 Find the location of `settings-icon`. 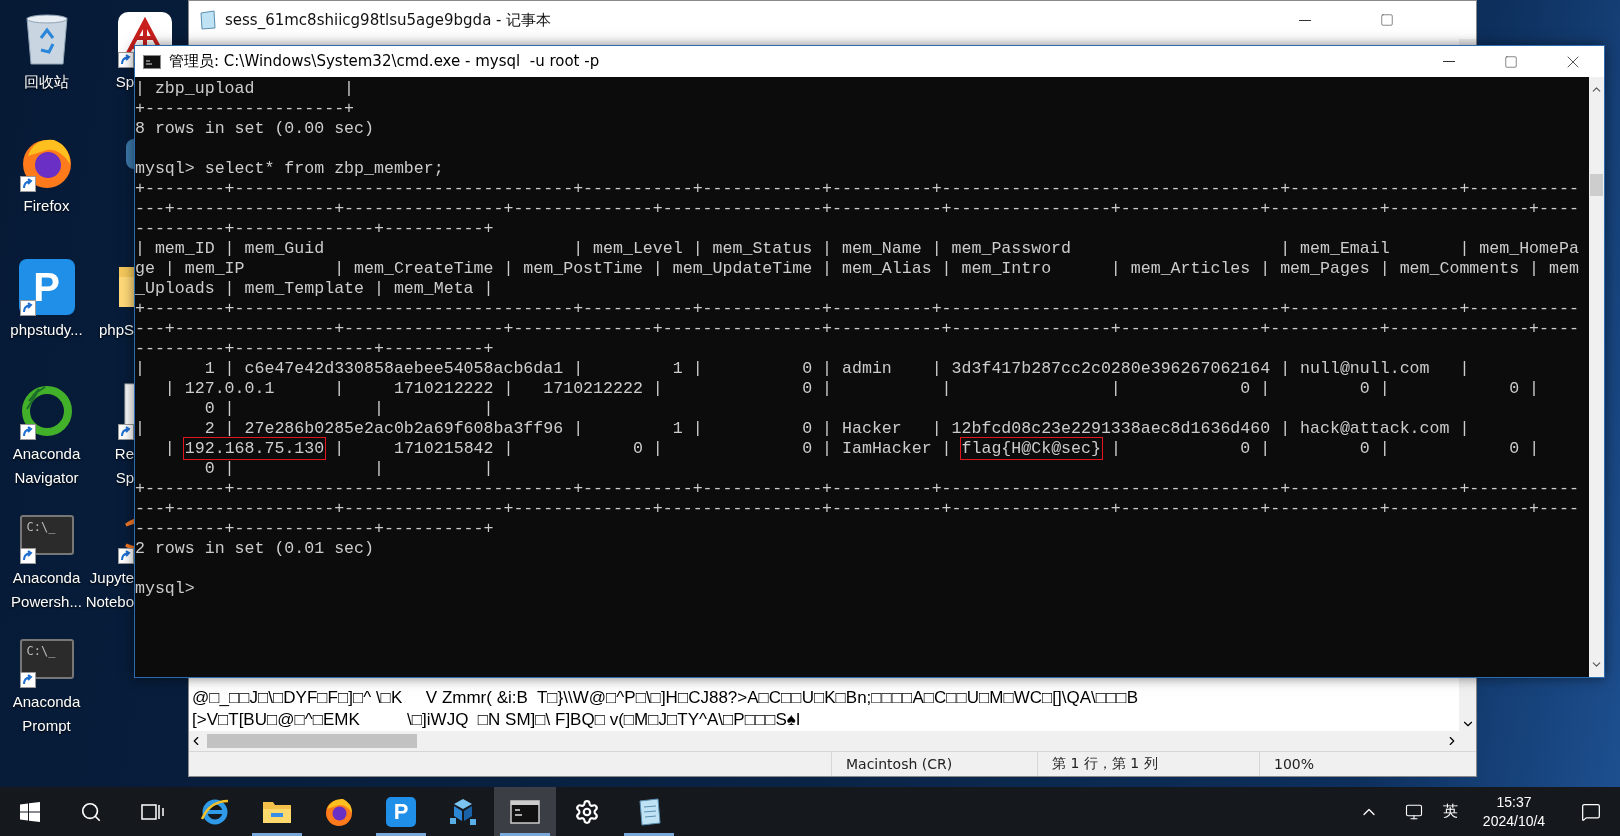

settings-icon is located at coordinates (587, 811).